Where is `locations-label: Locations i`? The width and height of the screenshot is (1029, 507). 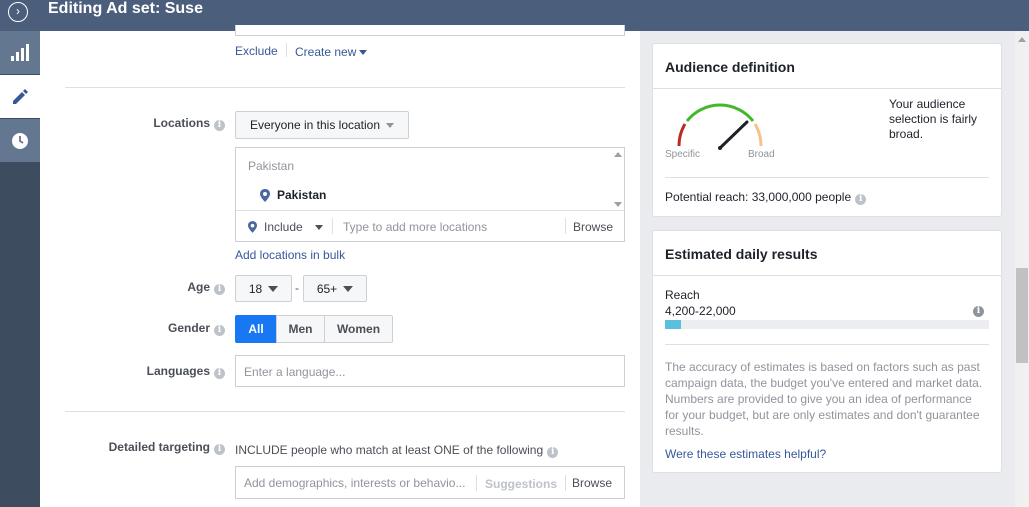 locations-label: Locations i is located at coordinates (162, 123).